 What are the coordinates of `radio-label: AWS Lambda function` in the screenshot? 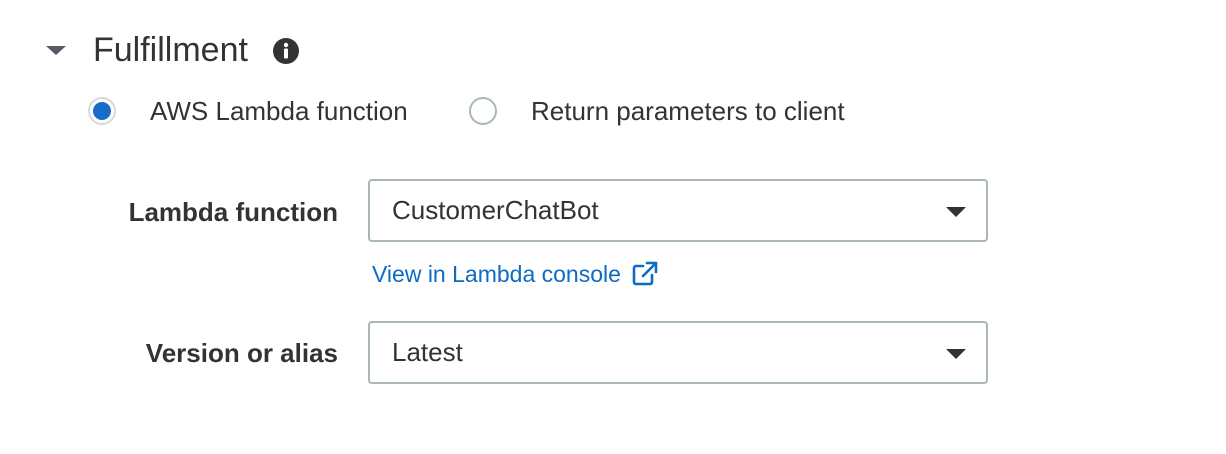 It's located at (279, 110).